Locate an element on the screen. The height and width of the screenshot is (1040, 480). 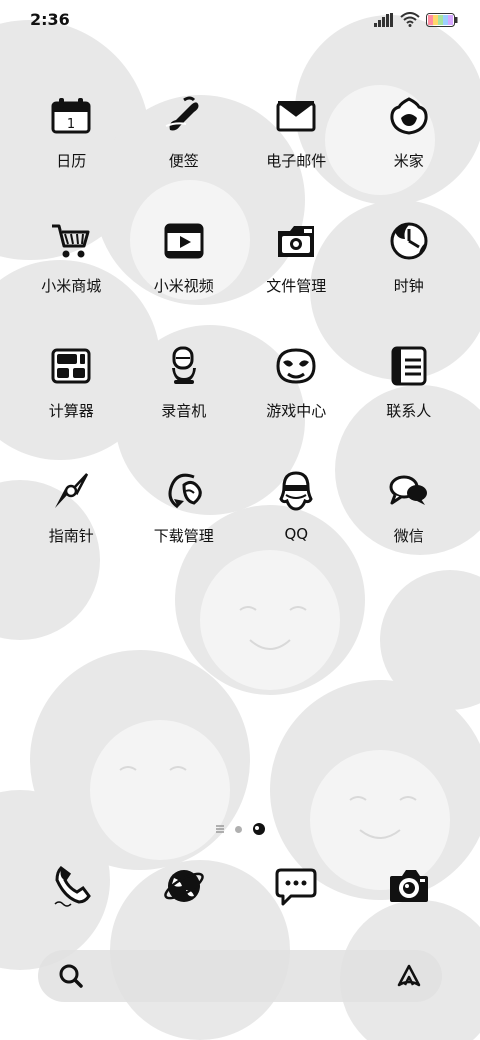
browser-icon is located at coordinates (184, 886).